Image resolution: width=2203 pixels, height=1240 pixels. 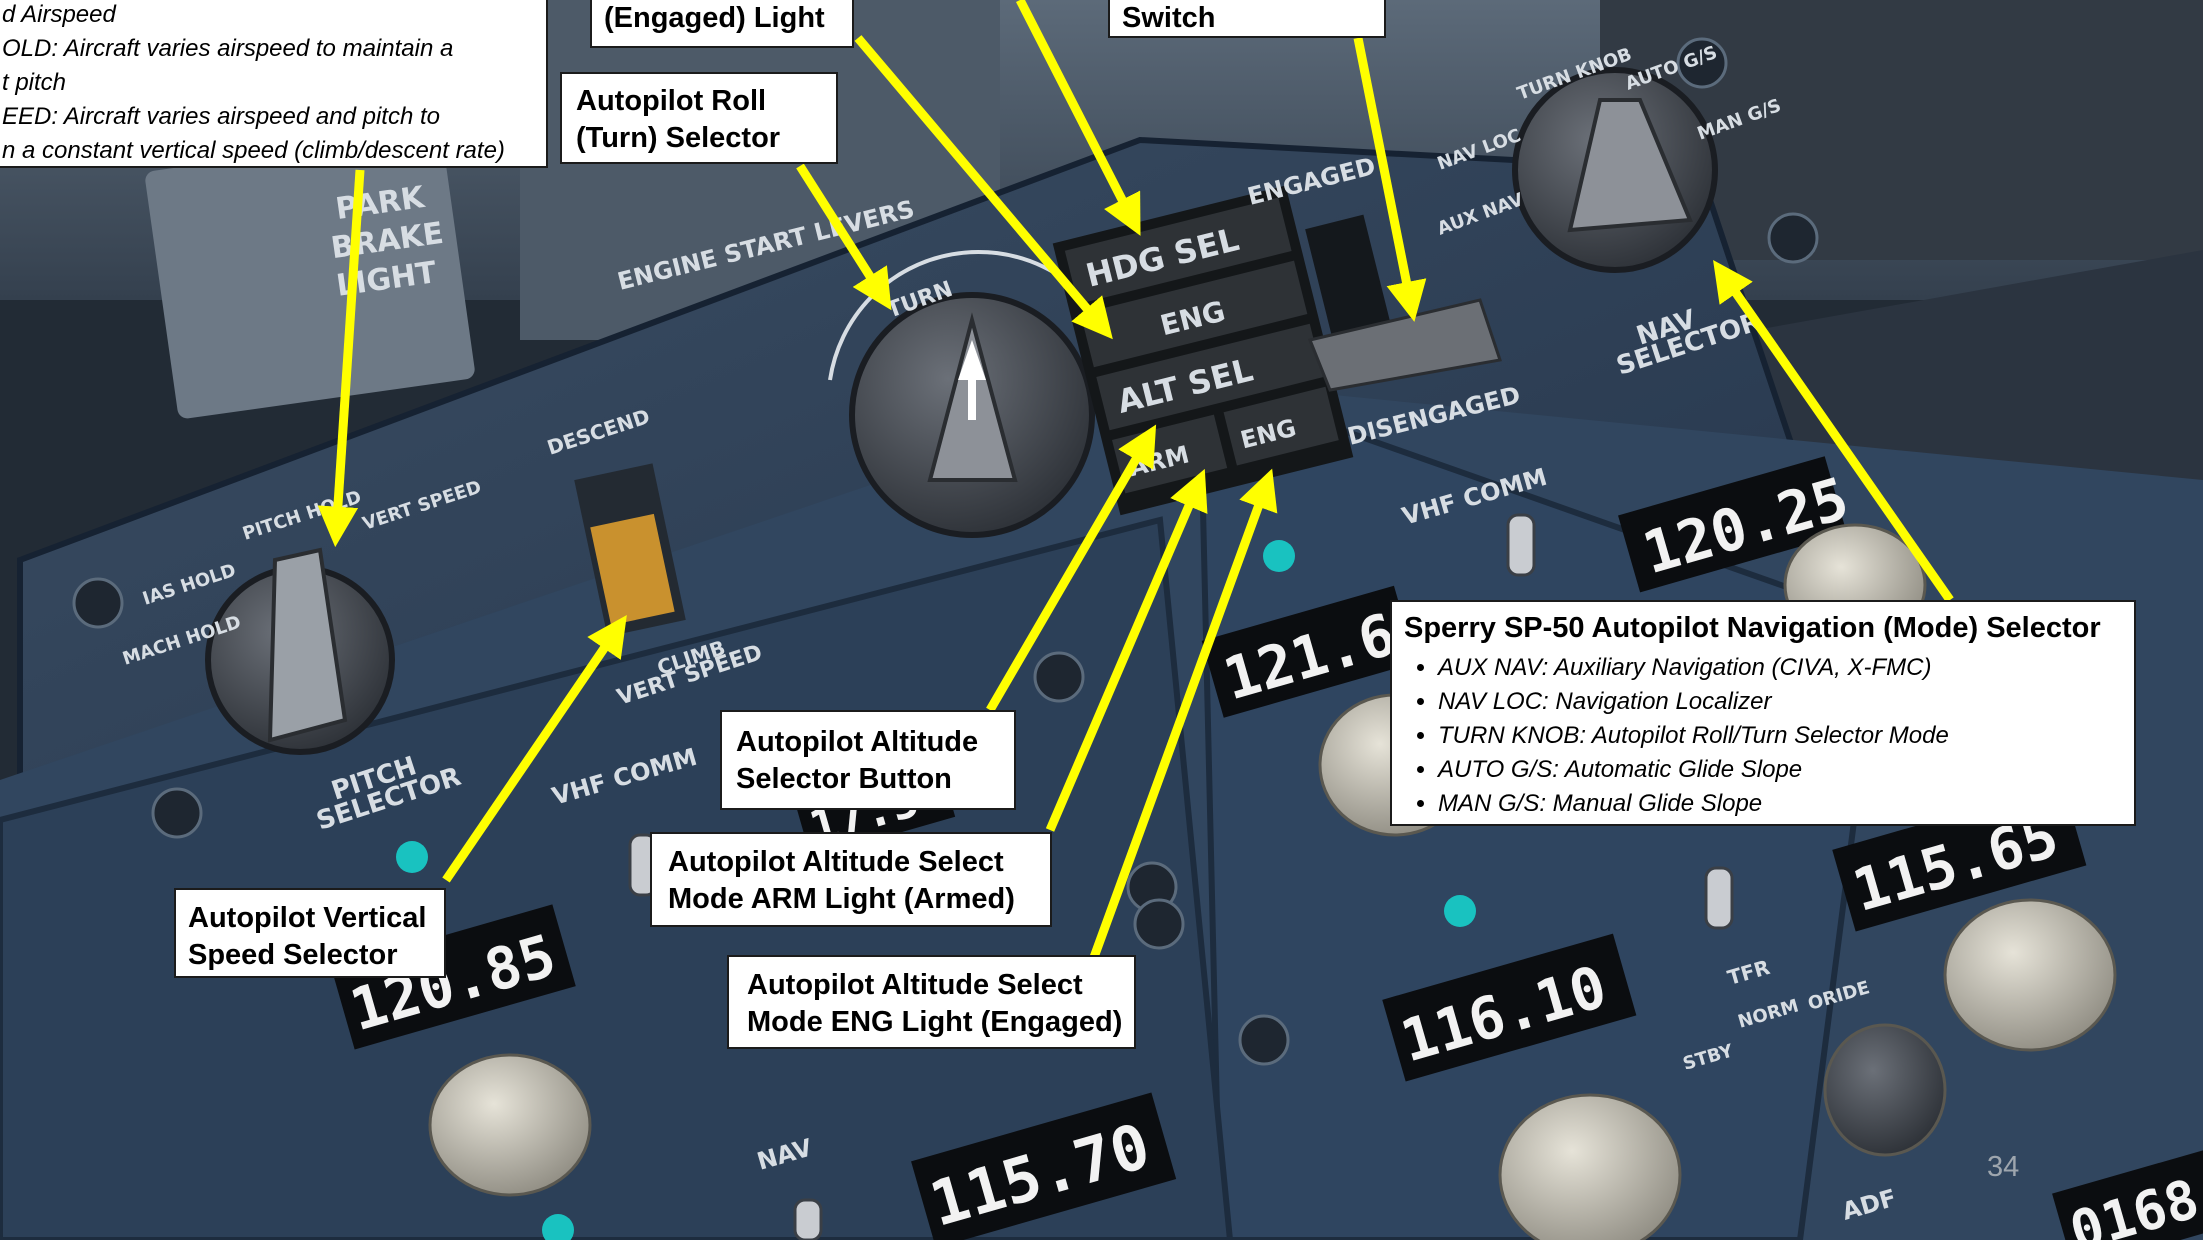 I want to click on note-line: d Airspeed, so click(x=59, y=14).